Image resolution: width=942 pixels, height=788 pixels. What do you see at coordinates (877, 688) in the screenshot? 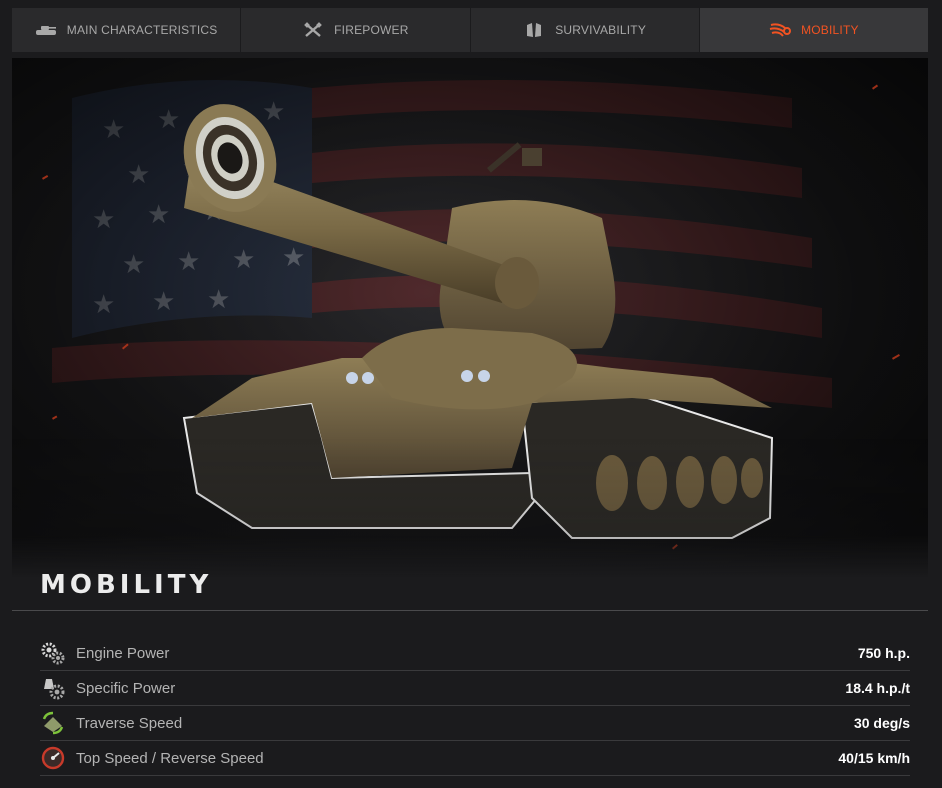
I see `stat-value: 18.4 h.p./t` at bounding box center [877, 688].